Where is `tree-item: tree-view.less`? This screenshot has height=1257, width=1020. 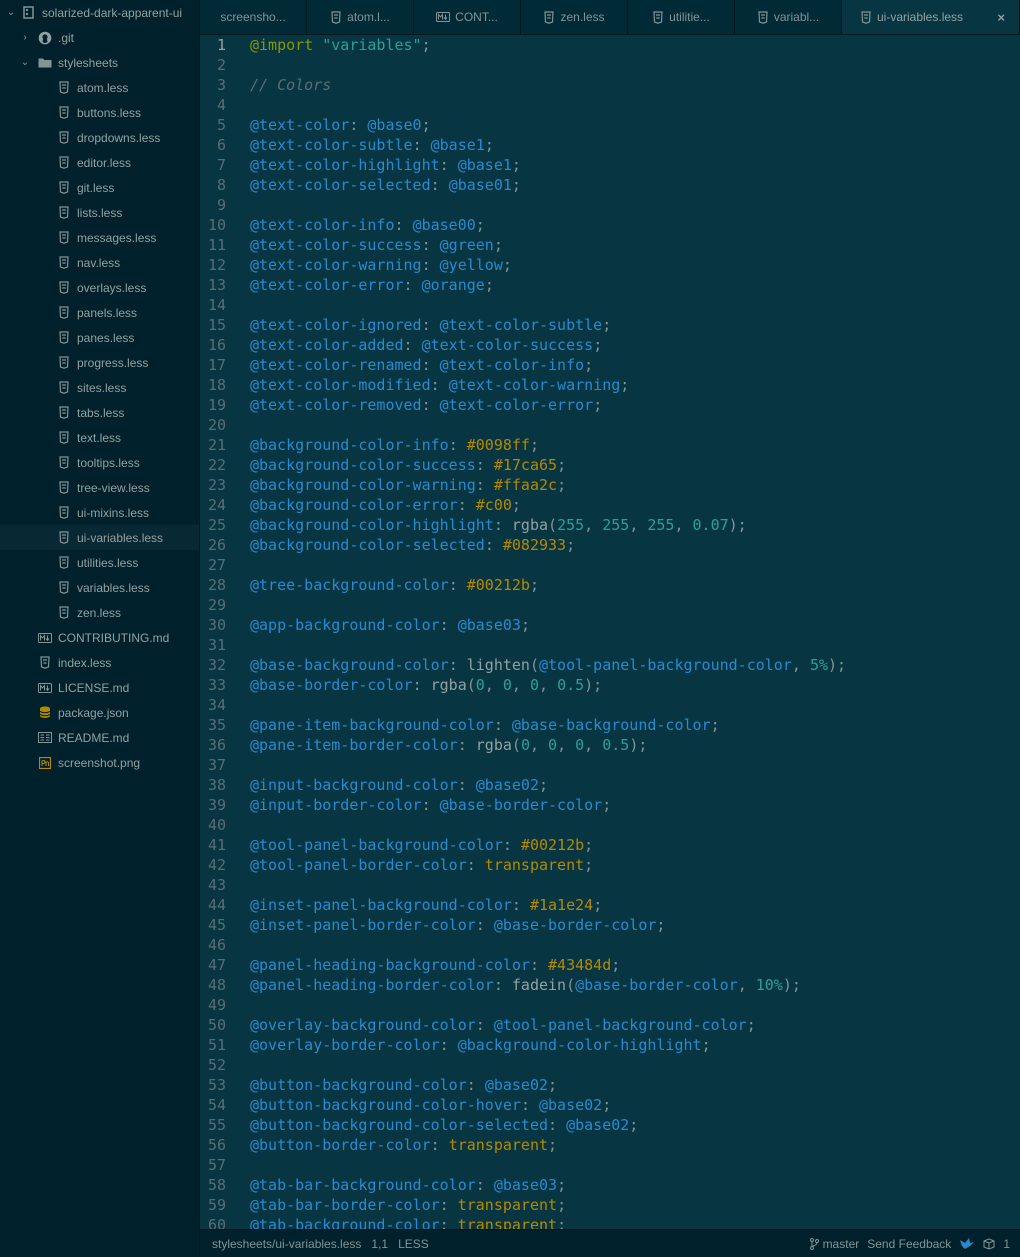
tree-item: tree-view.less is located at coordinates (99, 487).